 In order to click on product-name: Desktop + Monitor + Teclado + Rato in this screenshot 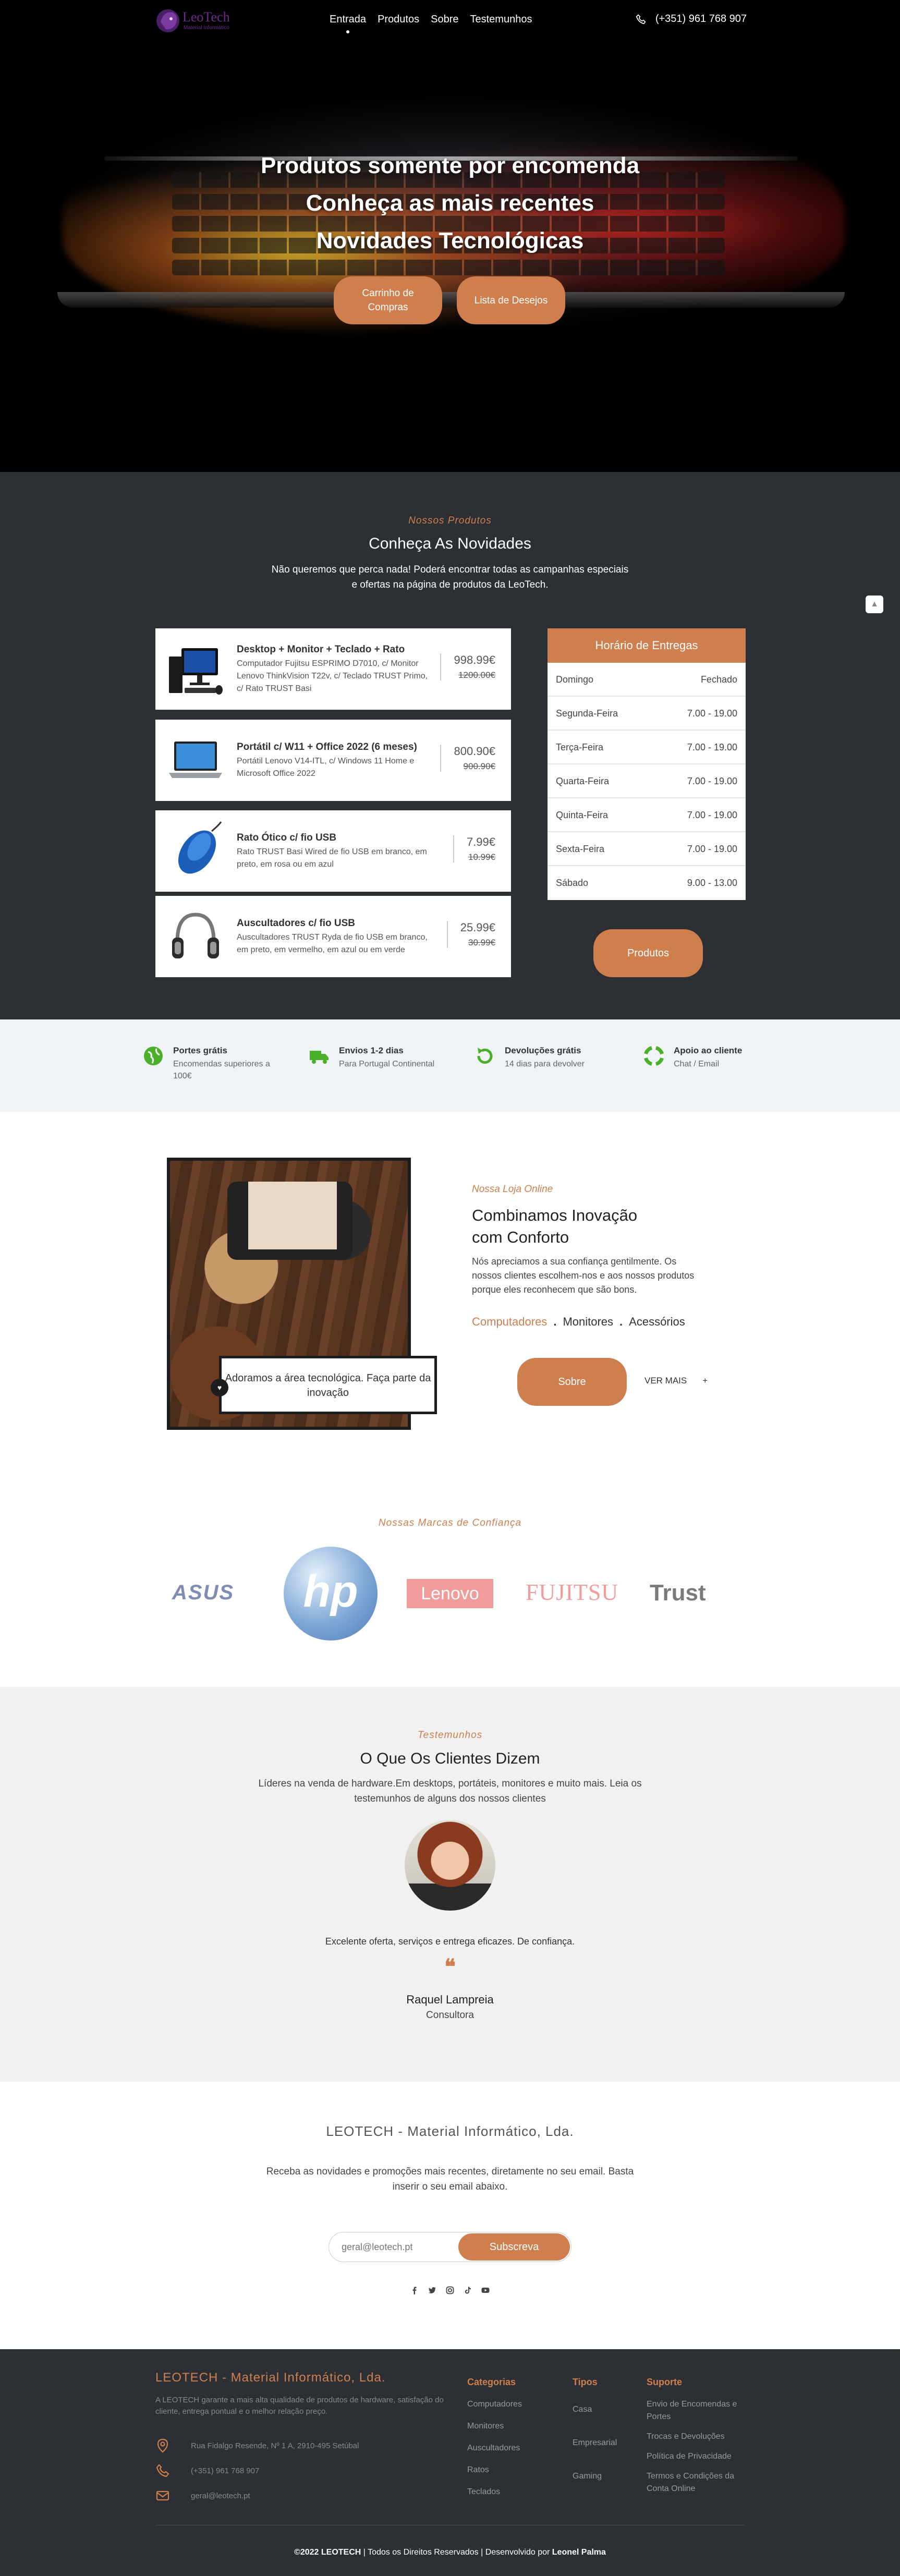, I will do `click(321, 649)`.